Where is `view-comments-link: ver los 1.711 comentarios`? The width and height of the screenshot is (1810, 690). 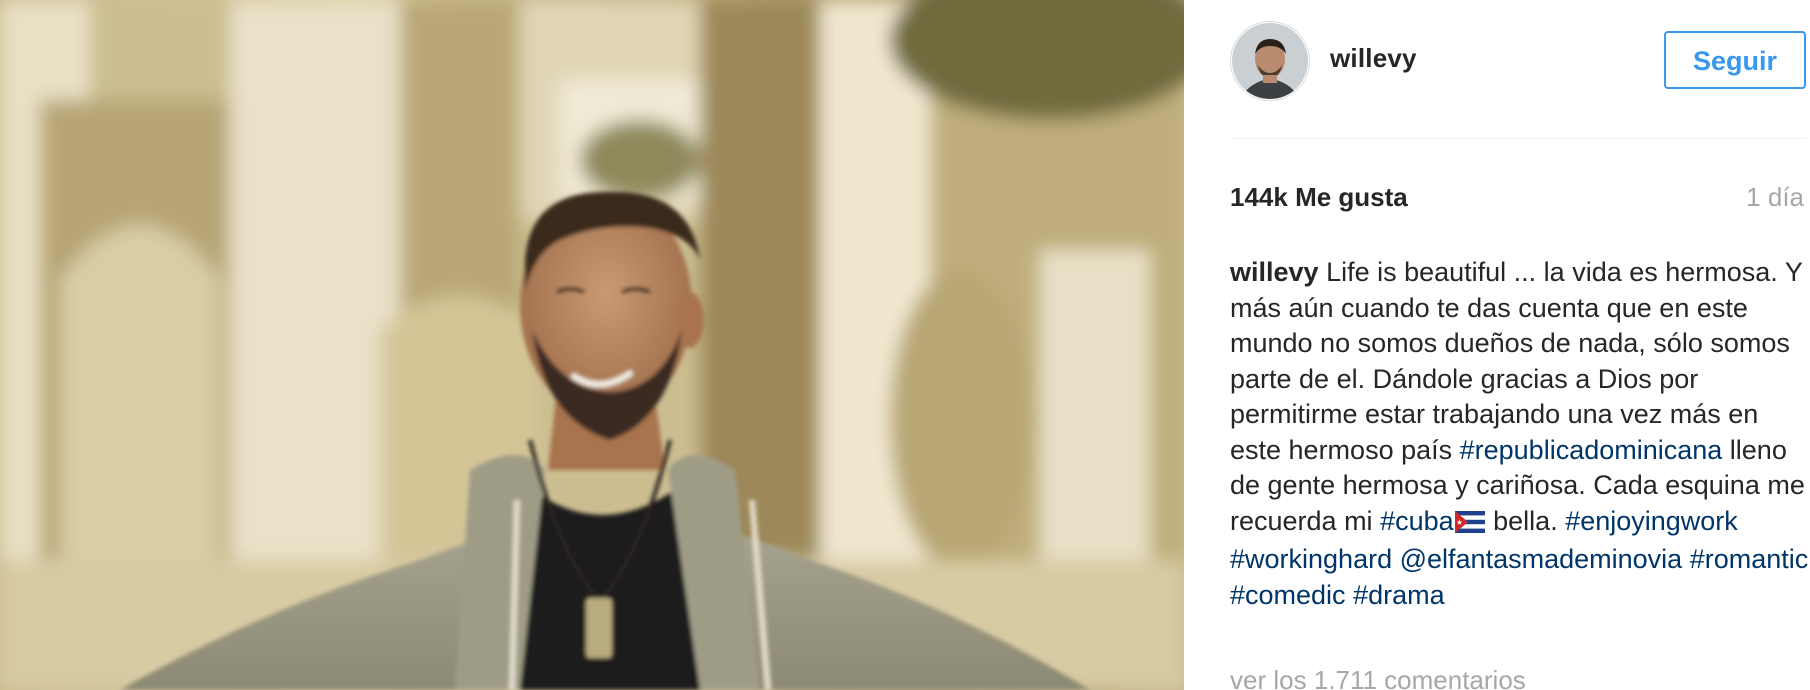
view-comments-link: ver los 1.711 comentarios is located at coordinates (1378, 677).